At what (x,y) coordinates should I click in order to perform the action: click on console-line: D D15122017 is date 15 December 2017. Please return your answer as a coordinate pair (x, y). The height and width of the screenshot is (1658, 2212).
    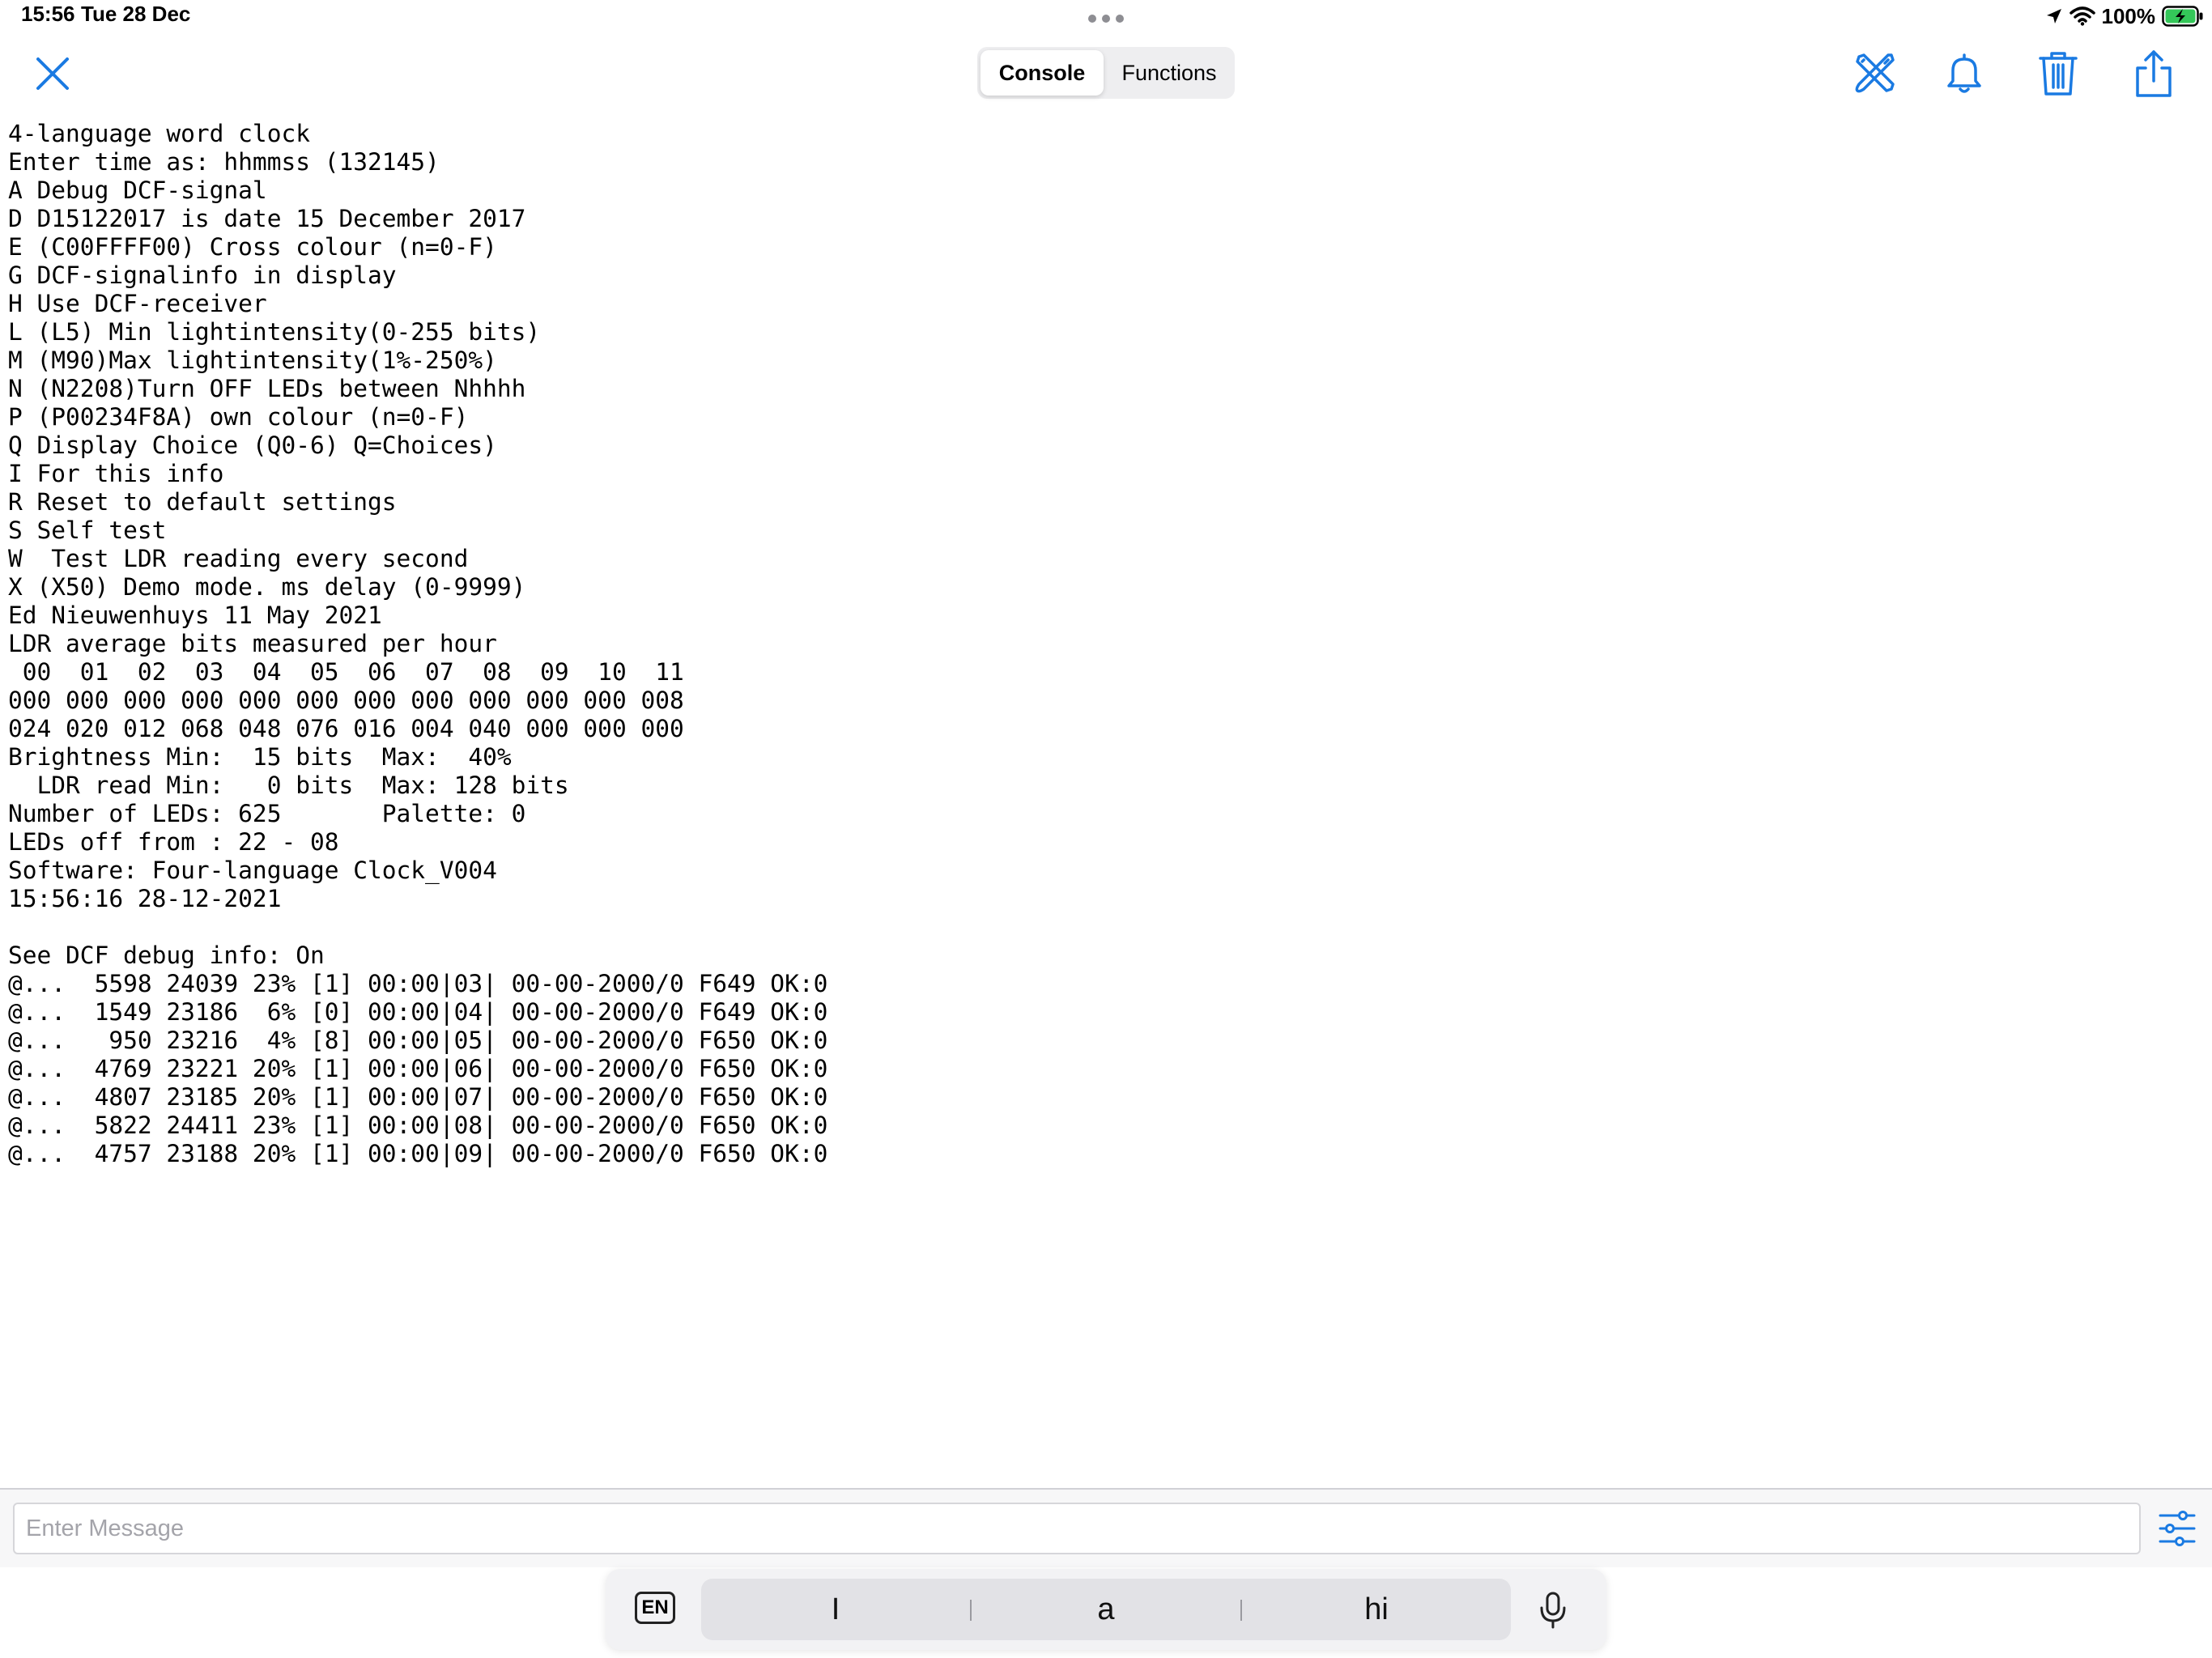
    Looking at the image, I should click on (267, 218).